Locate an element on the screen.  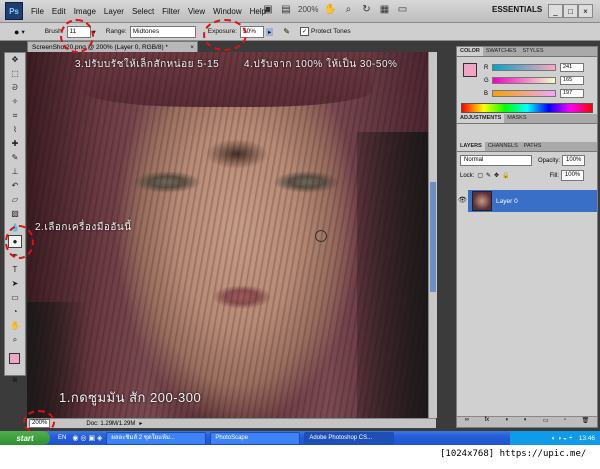
menu-select: Select is located at coordinates (143, 11).